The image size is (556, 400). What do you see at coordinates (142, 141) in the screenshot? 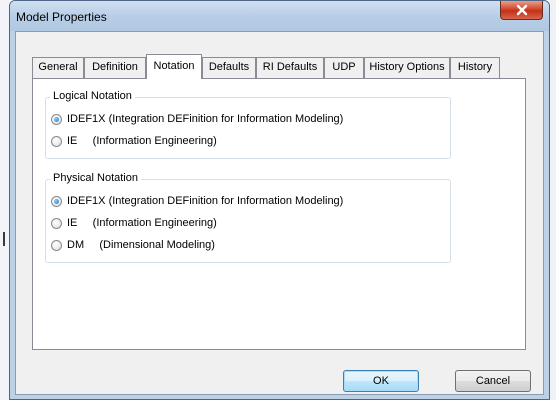
I see `logical-ie-label: IE (Information Engineering)` at bounding box center [142, 141].